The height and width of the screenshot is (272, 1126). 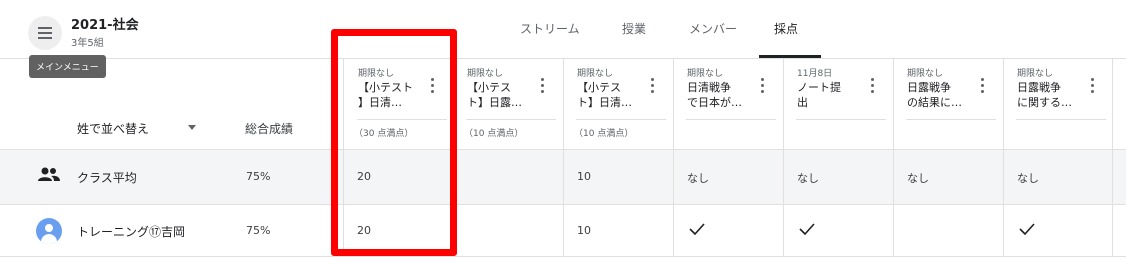 I want to click on tab-stream: ストリーム, so click(x=550, y=28).